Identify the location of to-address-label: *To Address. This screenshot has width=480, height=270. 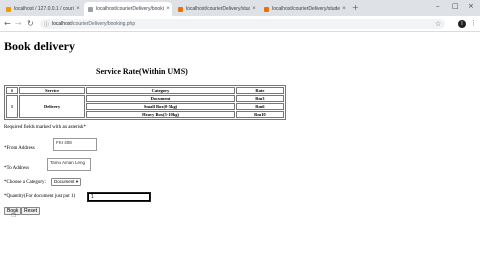
(17, 168).